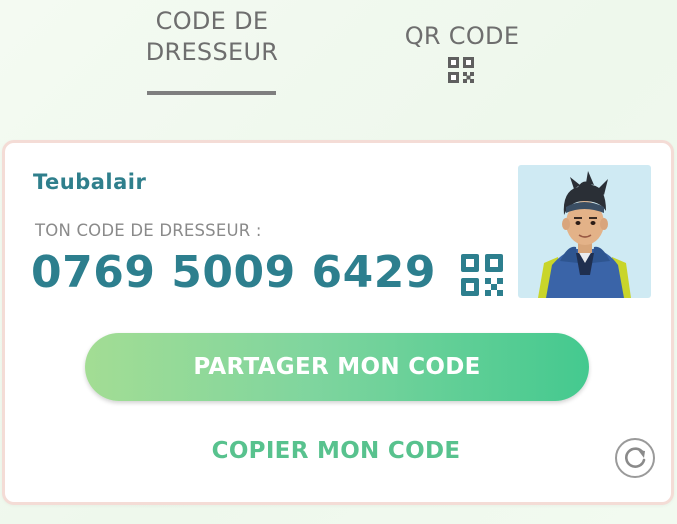  Describe the element at coordinates (234, 272) in the screenshot. I see `trainer-code-value: 0769 5009 6429` at that location.